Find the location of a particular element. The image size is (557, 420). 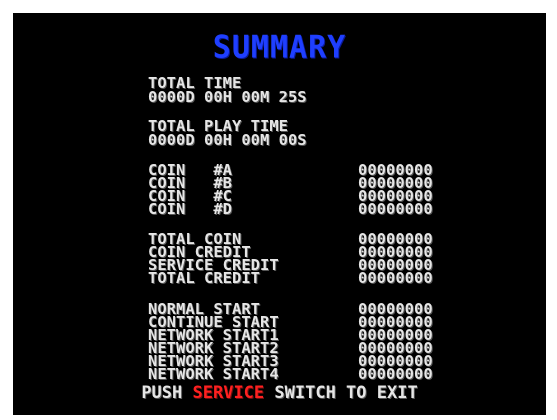

footer-prefix: PUSH is located at coordinates (167, 393).